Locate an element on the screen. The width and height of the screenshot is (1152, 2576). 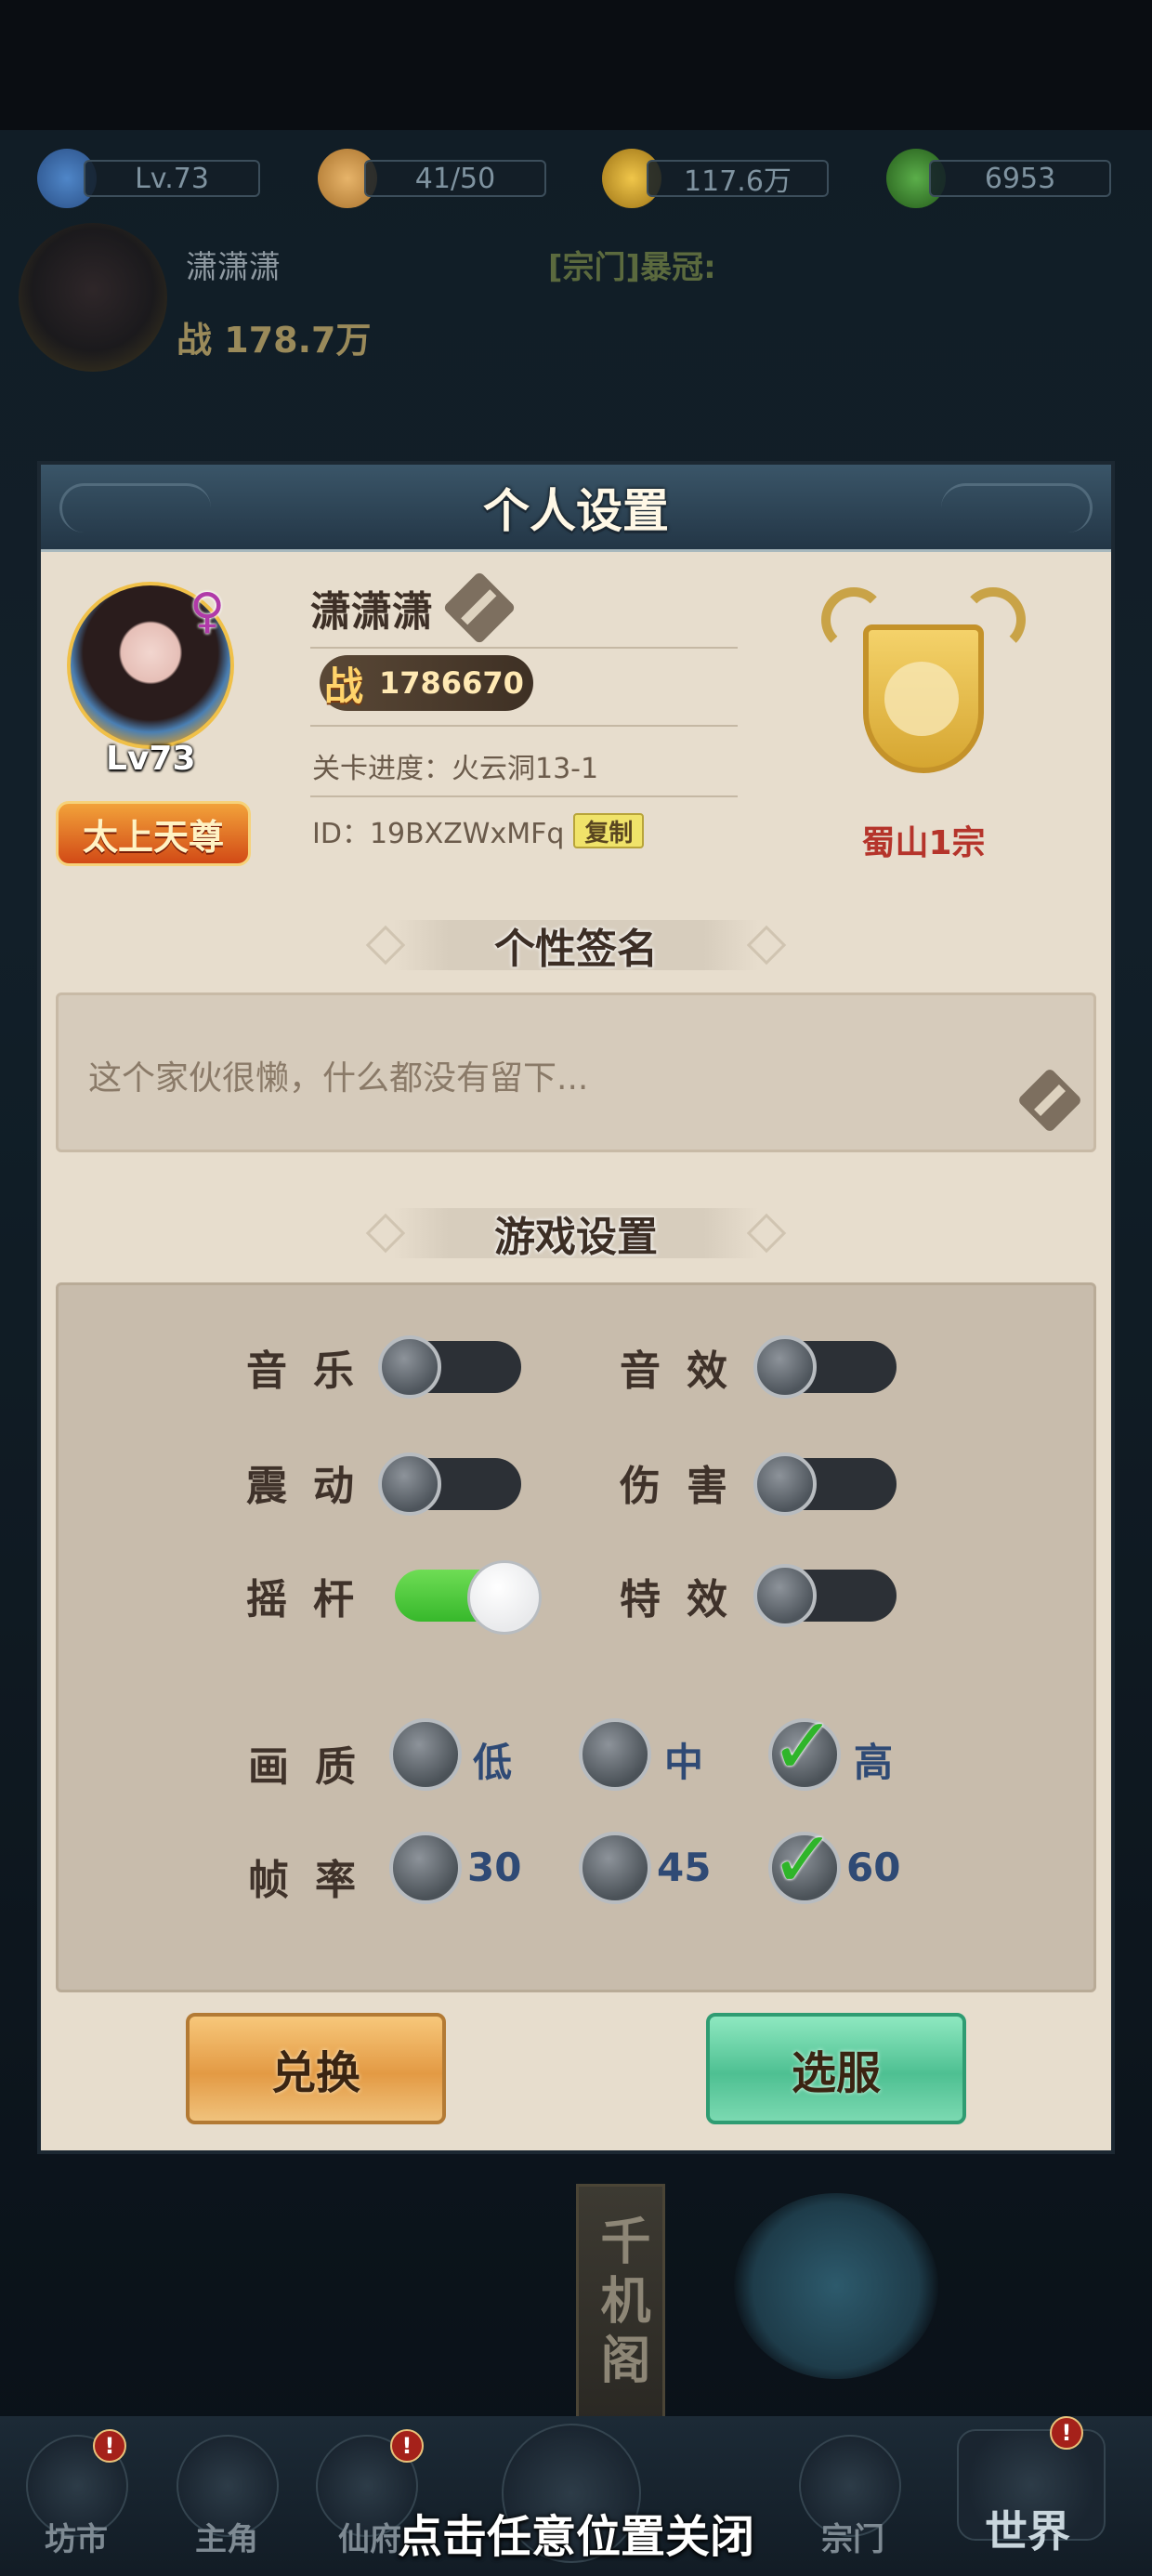
game-settings-heading: 游戏设置 is located at coordinates (576, 1233).